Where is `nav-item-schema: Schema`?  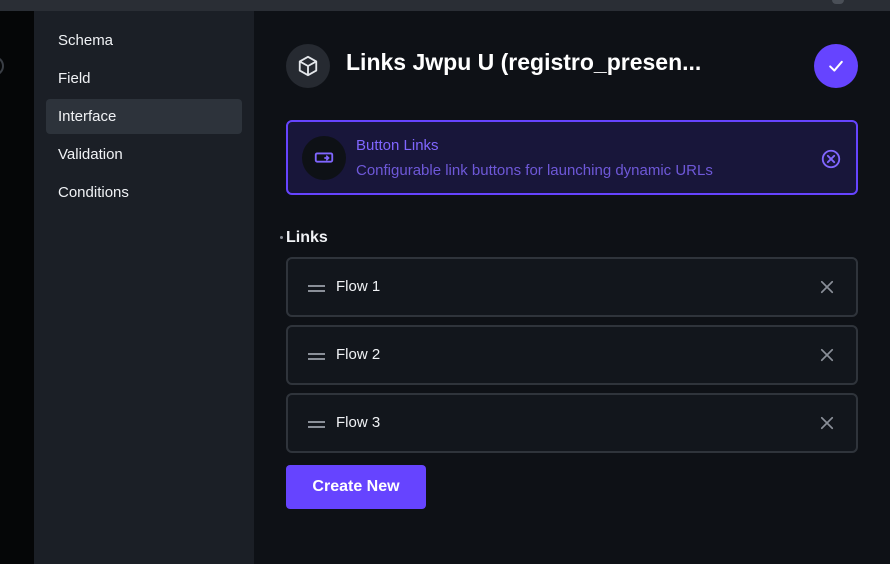 nav-item-schema: Schema is located at coordinates (144, 40).